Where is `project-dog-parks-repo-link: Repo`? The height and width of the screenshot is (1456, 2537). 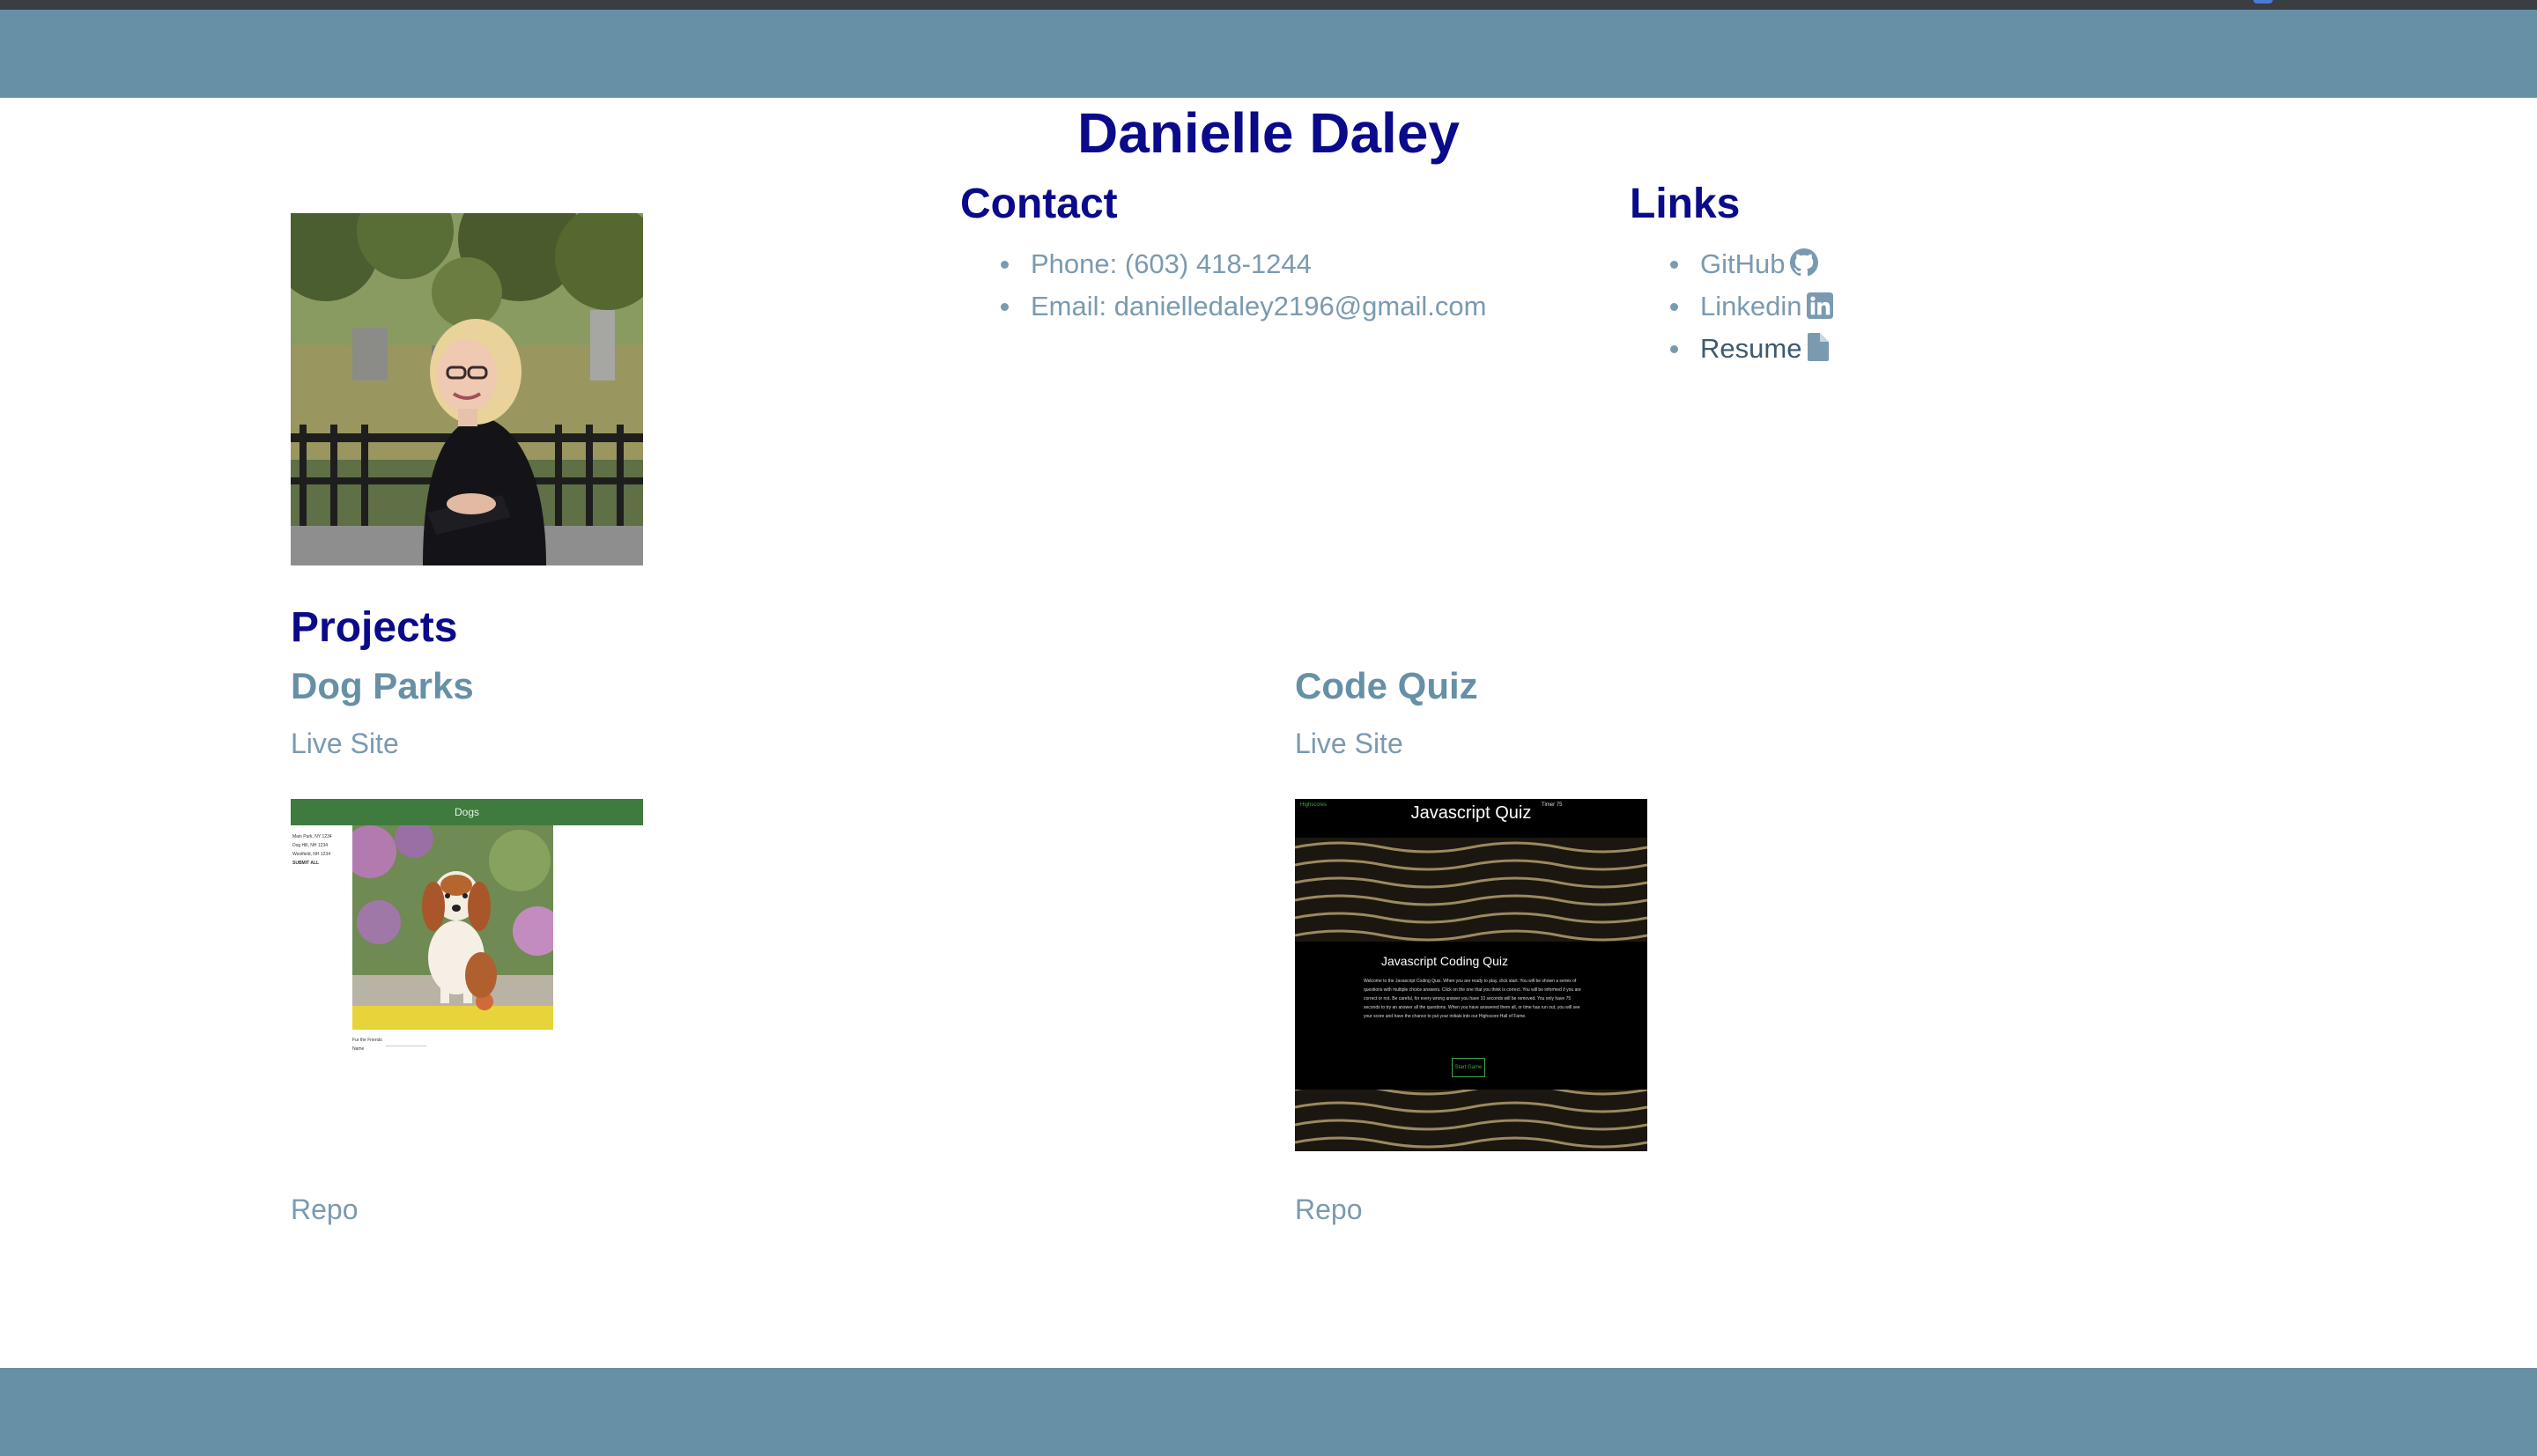 project-dog-parks-repo-link: Repo is located at coordinates (325, 1209).